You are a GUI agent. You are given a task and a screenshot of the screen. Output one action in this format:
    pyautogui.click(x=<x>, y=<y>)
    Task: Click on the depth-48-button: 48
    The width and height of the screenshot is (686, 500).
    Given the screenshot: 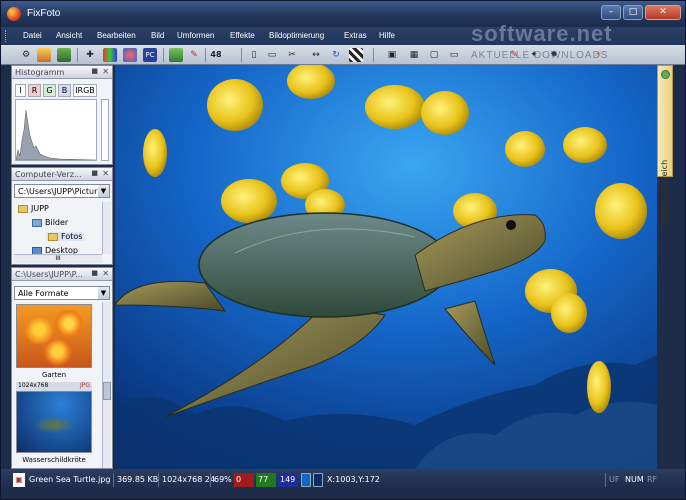 What is the action you would take?
    pyautogui.click(x=216, y=55)
    